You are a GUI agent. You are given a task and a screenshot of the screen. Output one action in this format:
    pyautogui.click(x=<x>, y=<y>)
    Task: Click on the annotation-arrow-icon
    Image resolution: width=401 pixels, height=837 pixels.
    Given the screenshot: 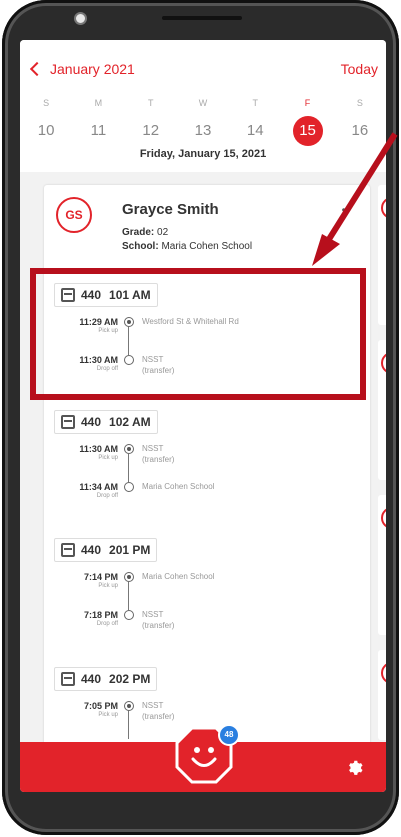 What is the action you would take?
    pyautogui.click(x=355, y=199)
    